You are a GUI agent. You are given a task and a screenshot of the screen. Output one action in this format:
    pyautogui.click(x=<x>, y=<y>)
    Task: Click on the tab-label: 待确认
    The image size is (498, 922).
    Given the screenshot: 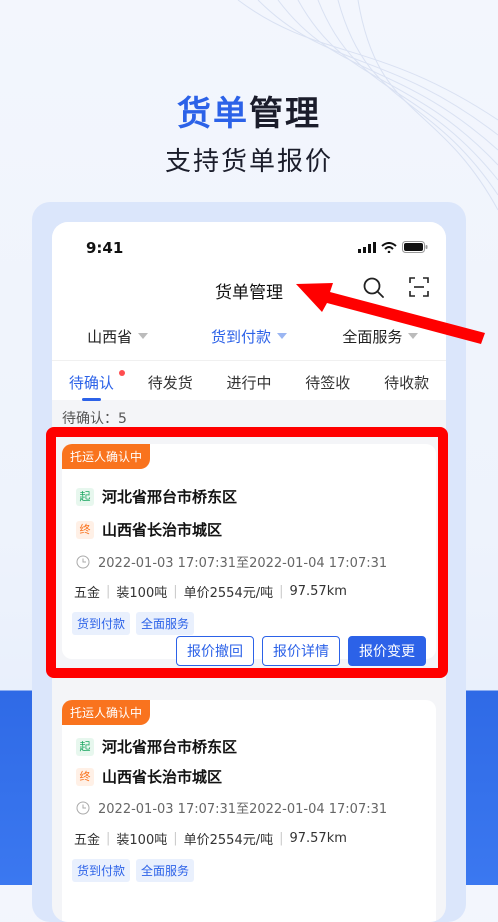 What is the action you would take?
    pyautogui.click(x=91, y=382)
    